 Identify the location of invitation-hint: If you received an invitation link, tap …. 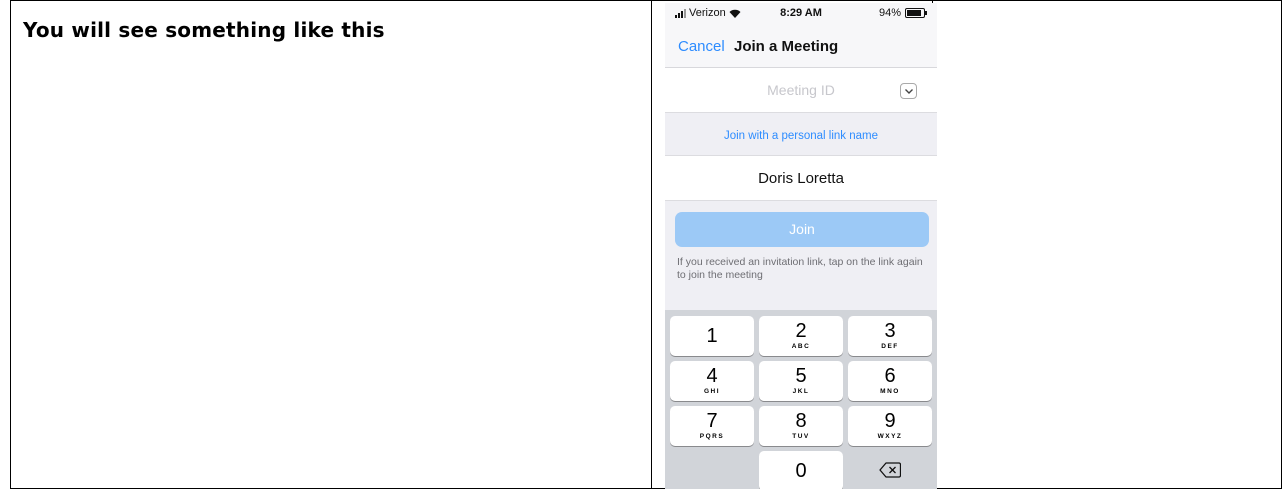
(800, 268).